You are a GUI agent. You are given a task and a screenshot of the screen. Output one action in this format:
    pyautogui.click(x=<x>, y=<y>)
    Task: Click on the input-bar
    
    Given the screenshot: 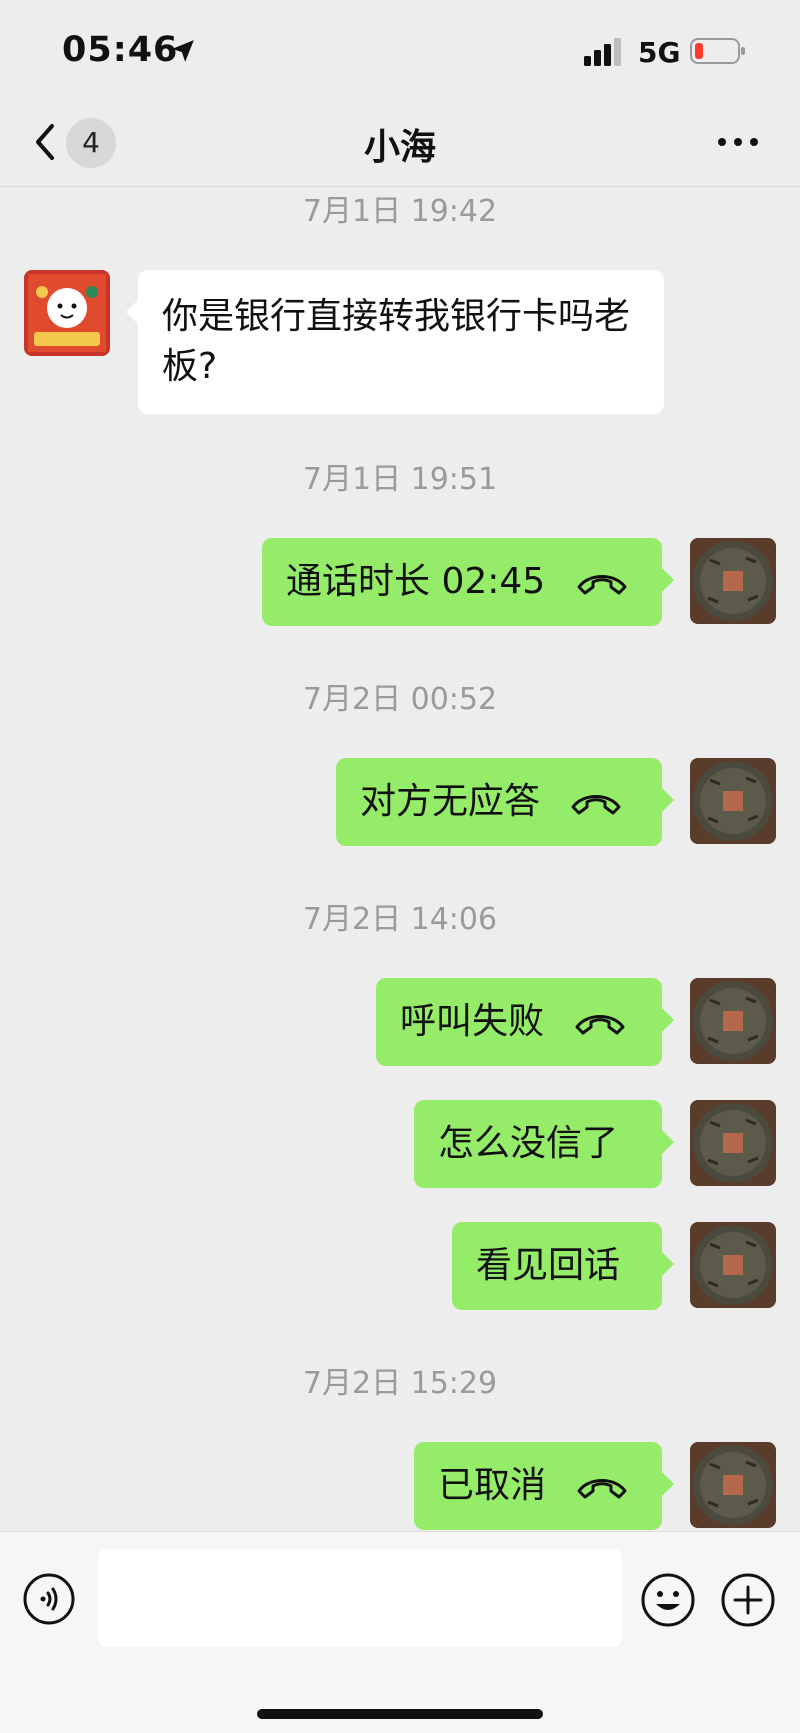 What is the action you would take?
    pyautogui.click(x=400, y=1632)
    